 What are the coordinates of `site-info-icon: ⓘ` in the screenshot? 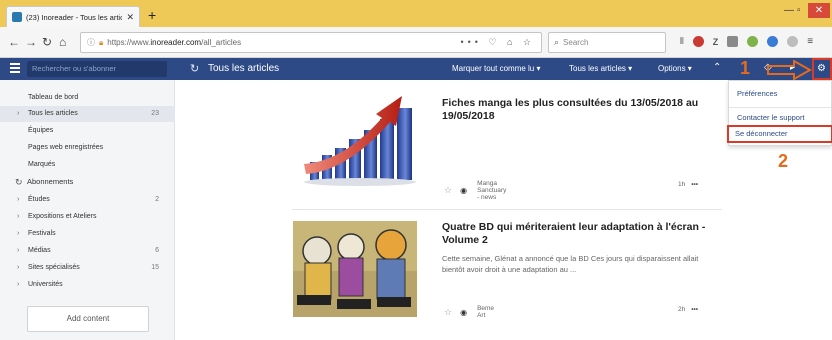 It's located at (91, 42).